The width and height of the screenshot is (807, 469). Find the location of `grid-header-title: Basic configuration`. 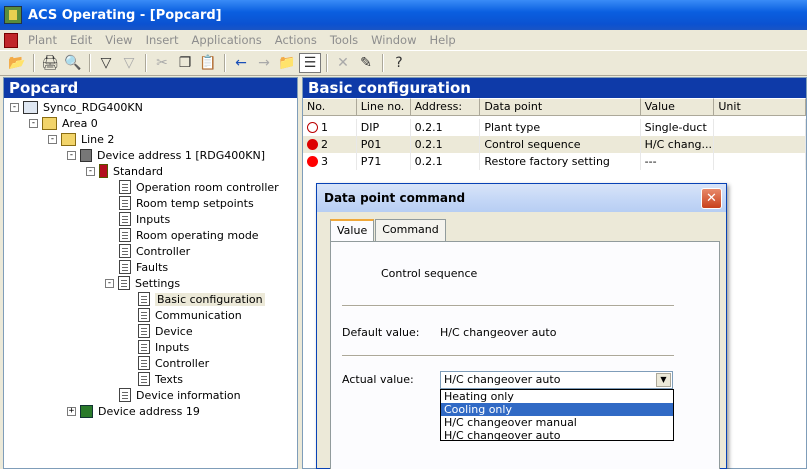

grid-header-title: Basic configuration is located at coordinates (554, 88).